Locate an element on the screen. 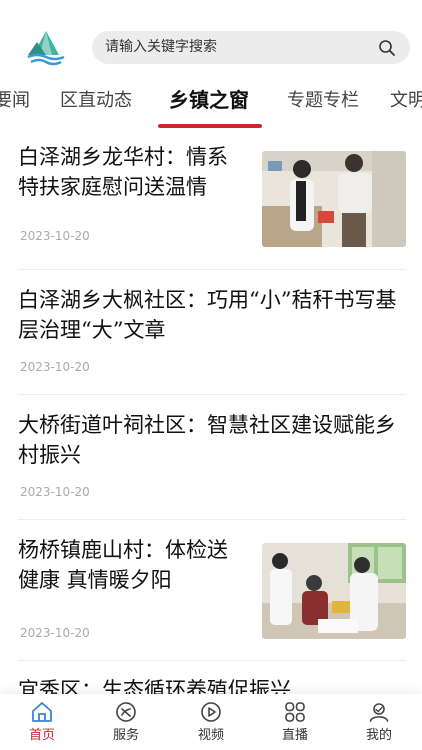  tab-yaowen: 要闻 is located at coordinates (15, 101).